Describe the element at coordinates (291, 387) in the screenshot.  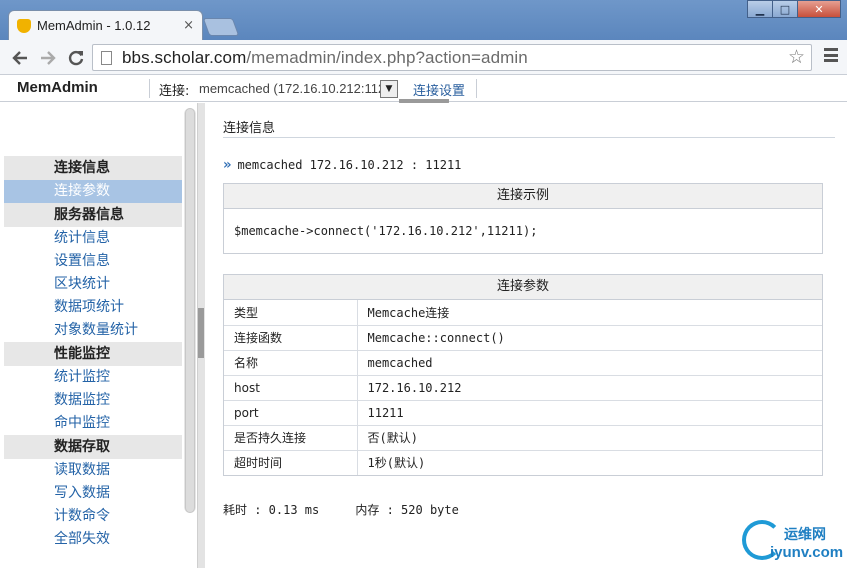
I see `param-key: host` at that location.